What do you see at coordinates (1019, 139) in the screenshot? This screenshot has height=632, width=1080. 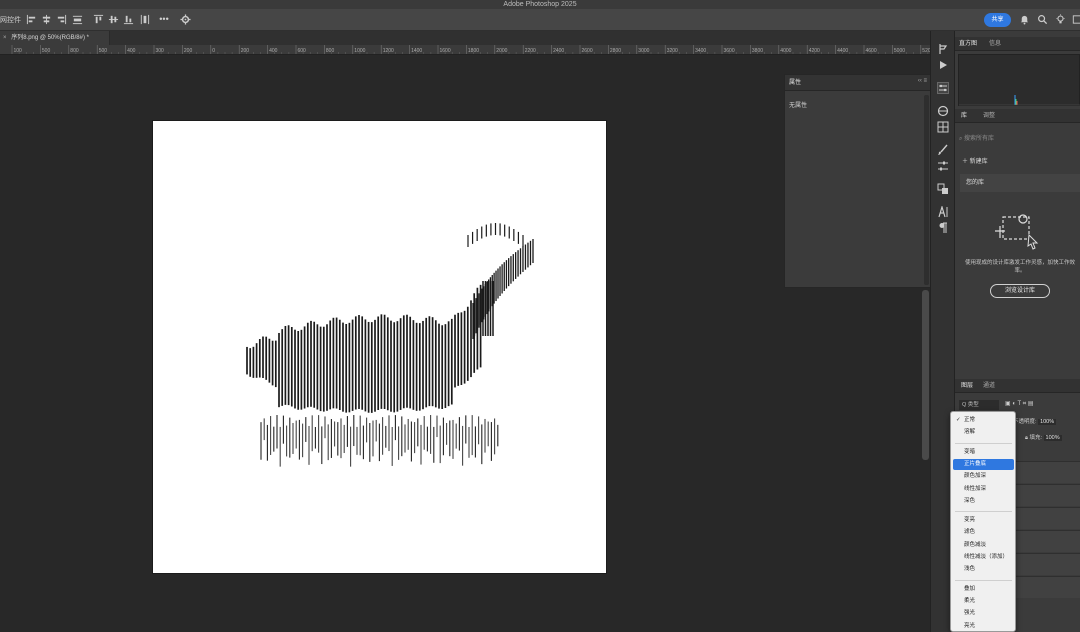 I see `library-search: ⌕ 搜索所有库` at bounding box center [1019, 139].